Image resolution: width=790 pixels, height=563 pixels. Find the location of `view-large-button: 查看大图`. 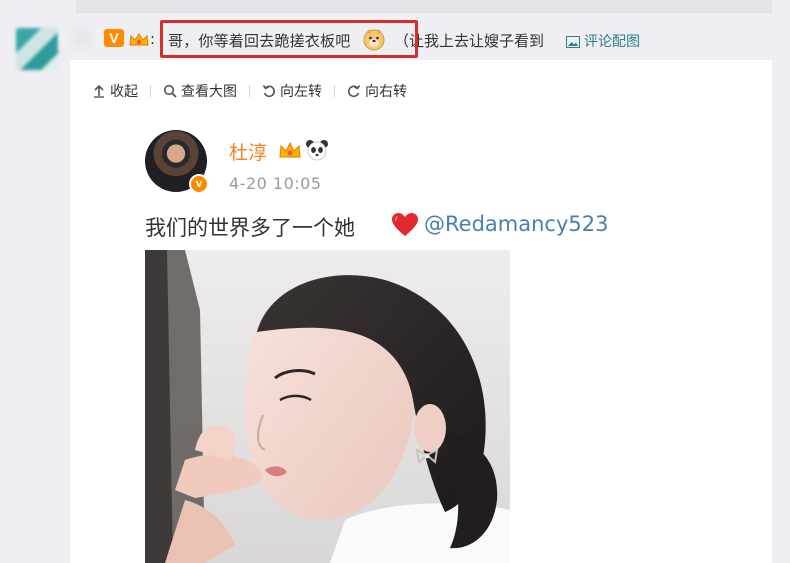

view-large-button: 查看大图 is located at coordinates (200, 91).